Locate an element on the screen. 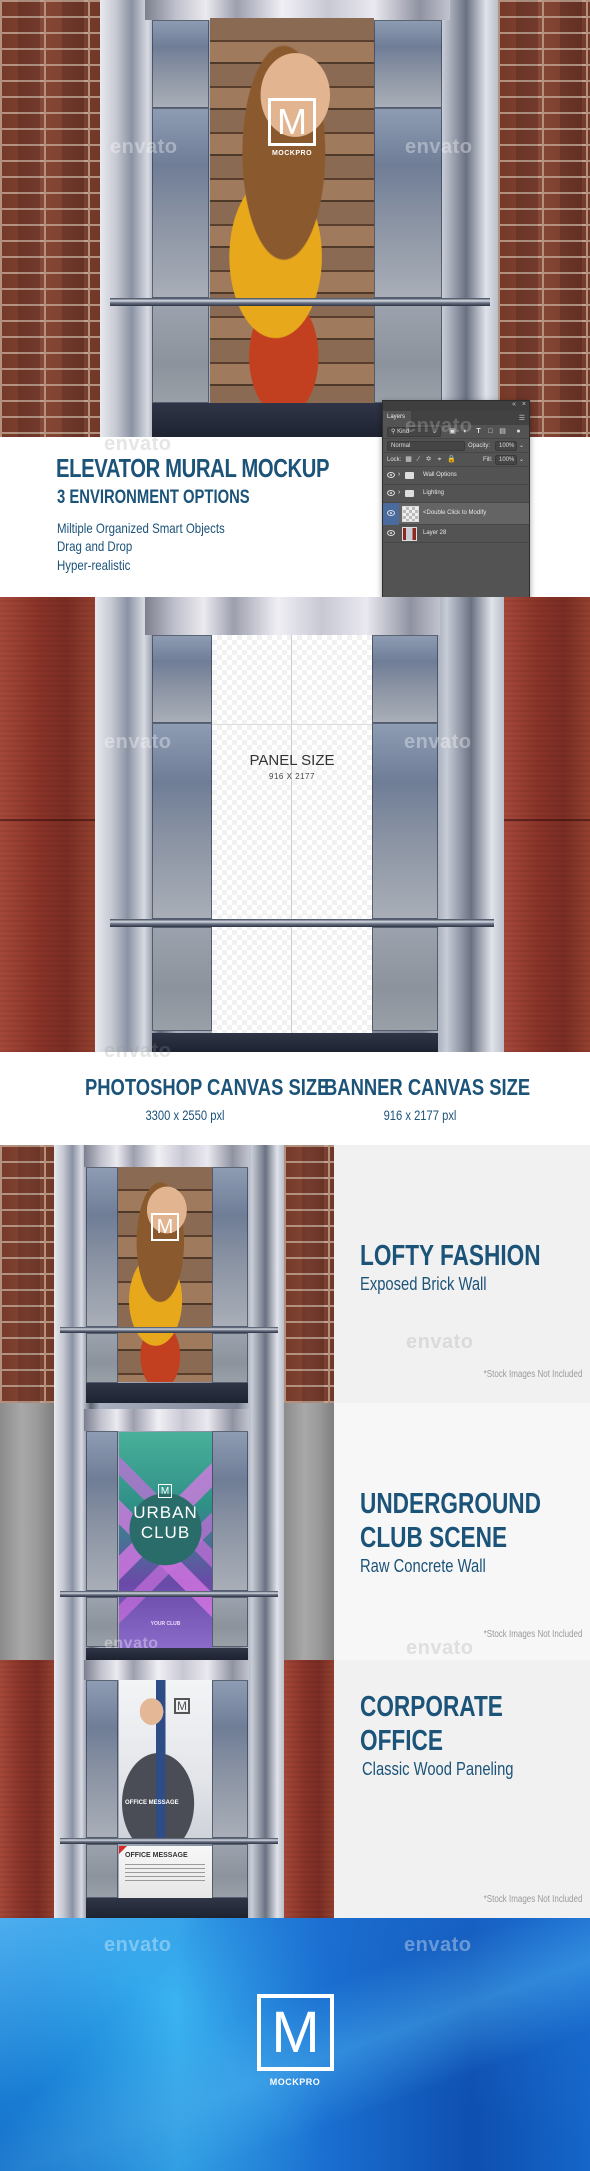  collapse-icon: « is located at coordinates (514, 404).